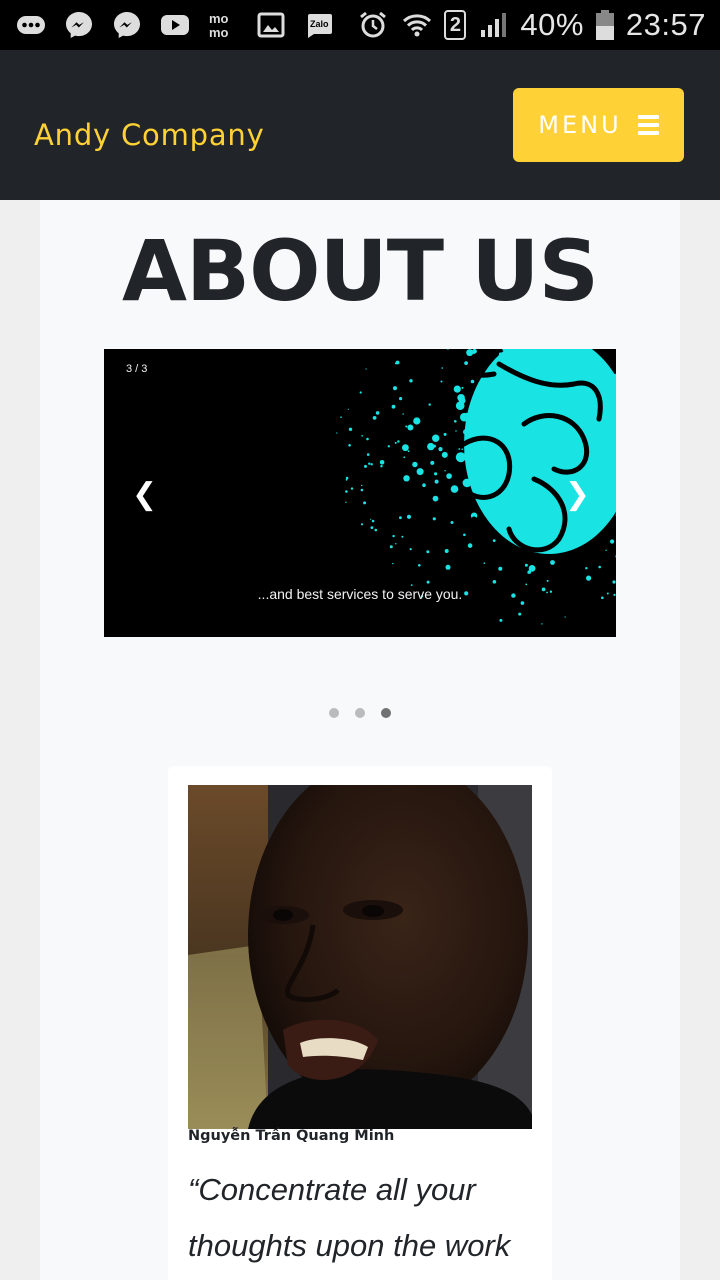 This screenshot has width=720, height=1280. I want to click on notification-icons: mo mo Zalo, so click(175, 25).